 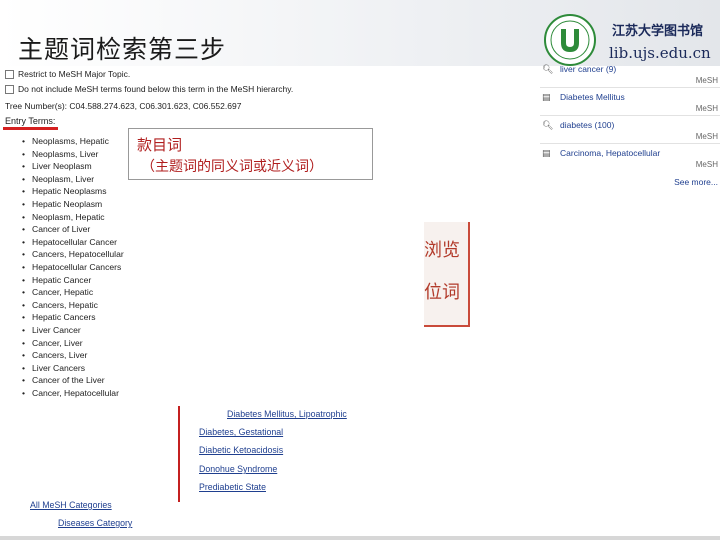 I want to click on entry-term: Cancer of Liver, so click(x=73, y=229).